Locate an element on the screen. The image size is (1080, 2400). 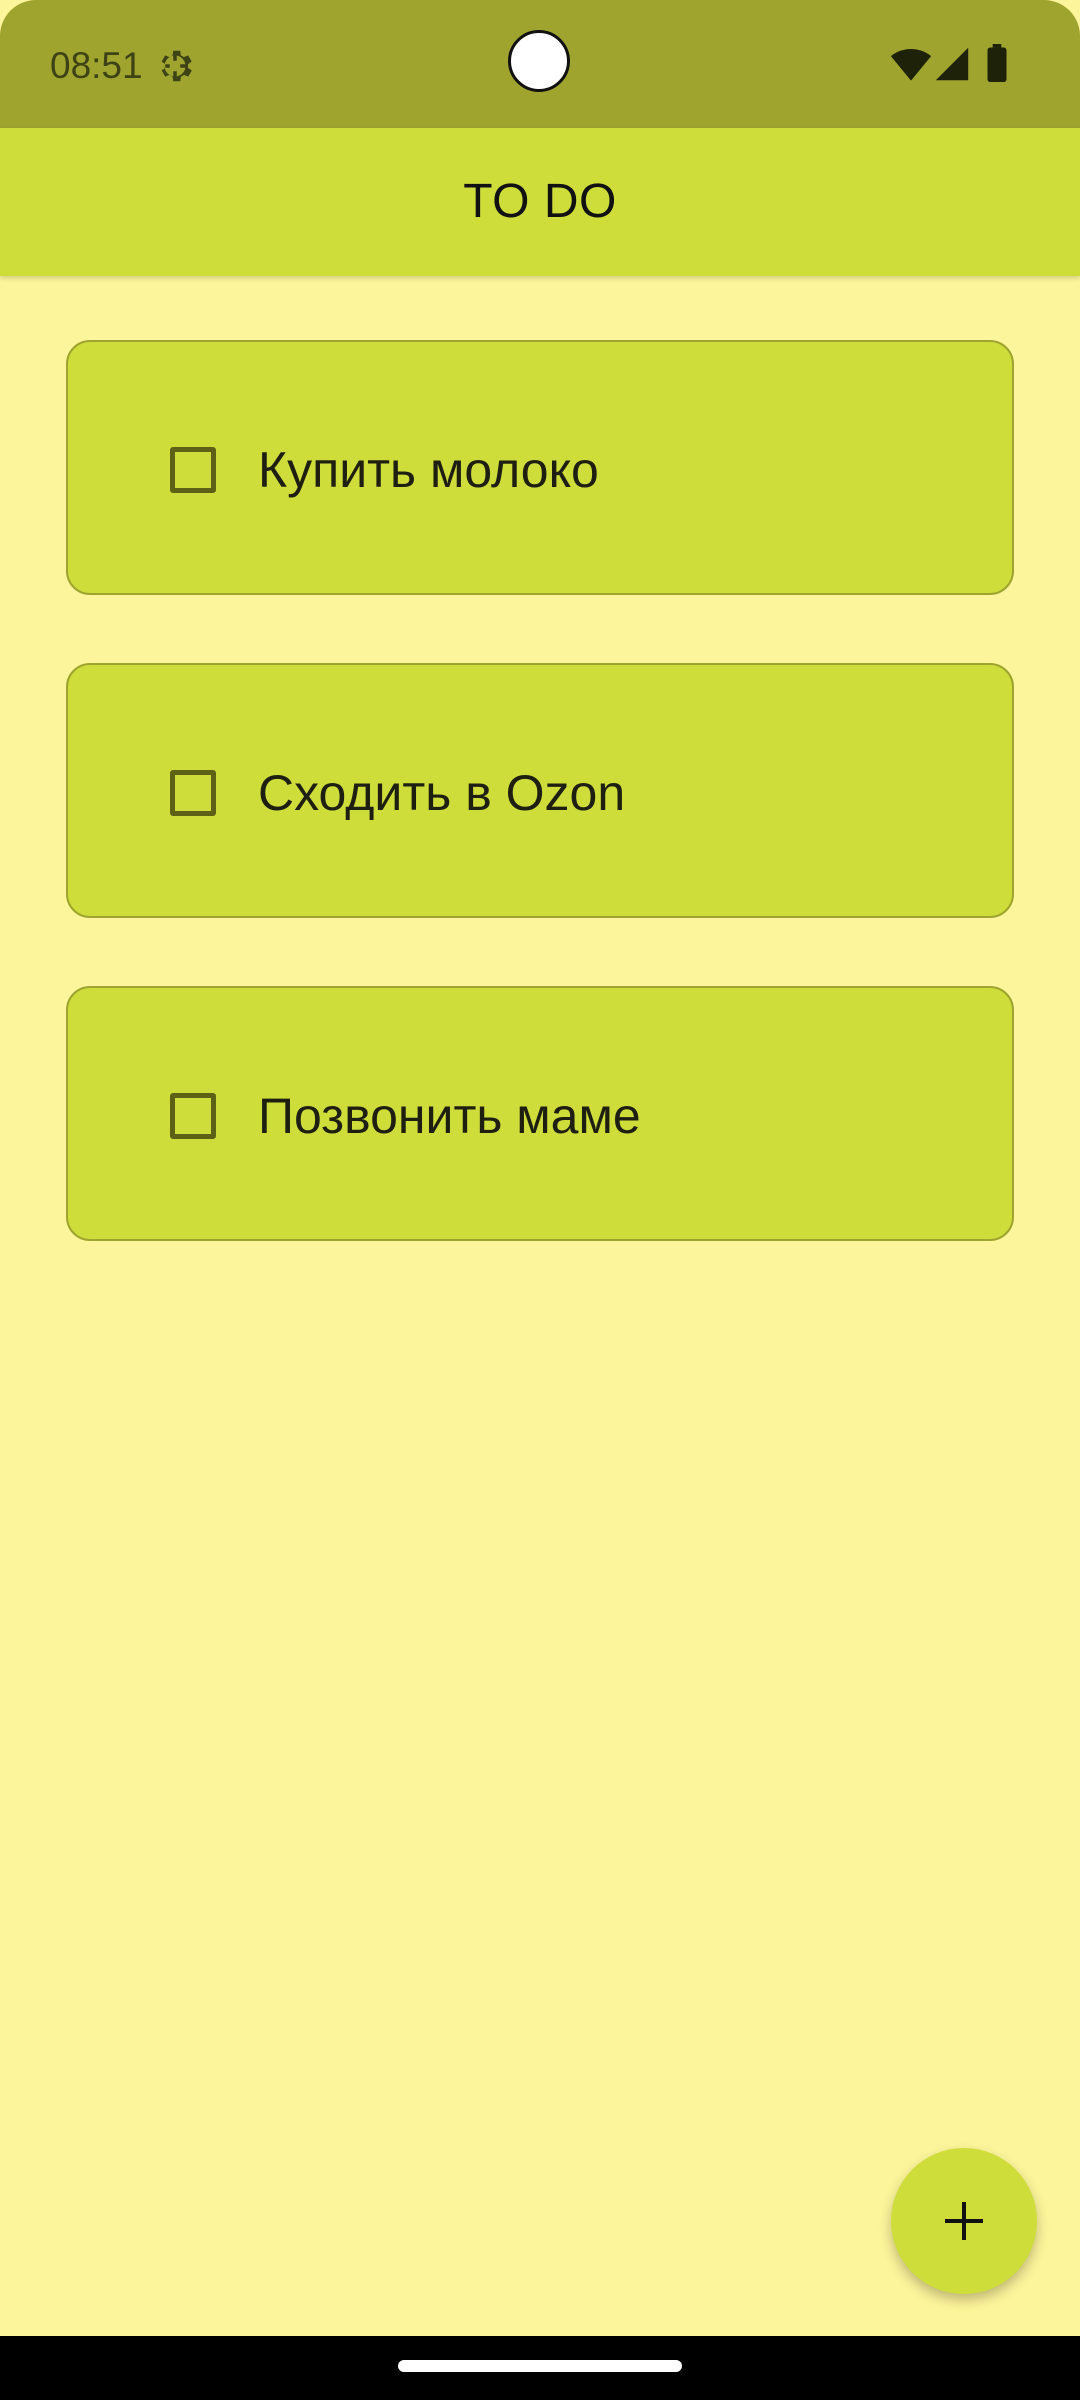
cellular-signal-icon is located at coordinates (952, 64).